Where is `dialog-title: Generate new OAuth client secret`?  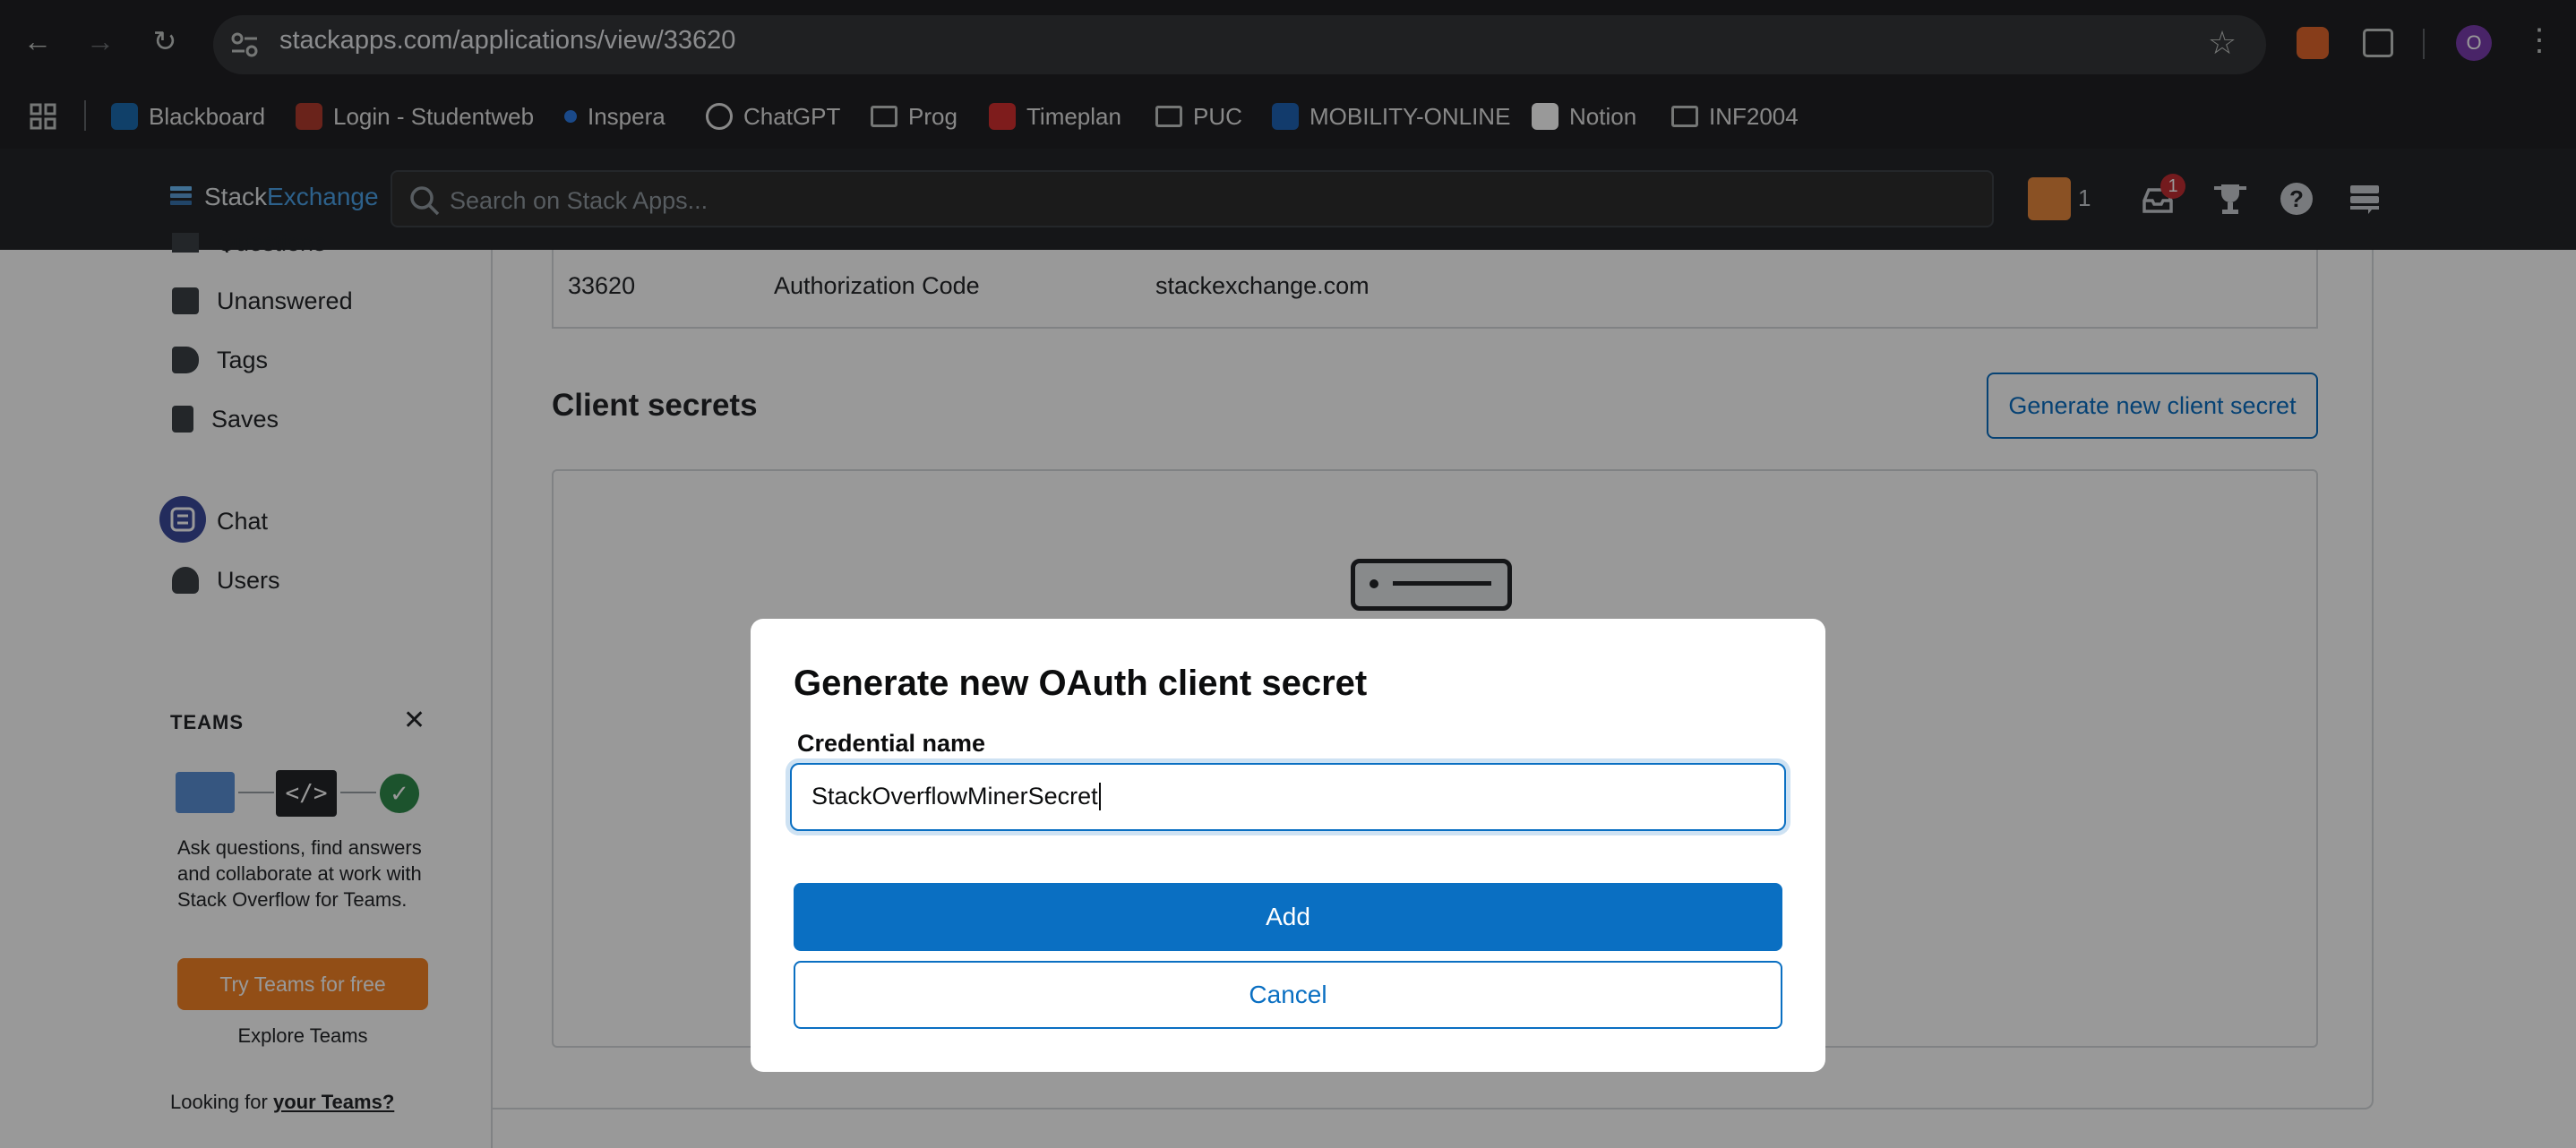 dialog-title: Generate new OAuth client secret is located at coordinates (1081, 683).